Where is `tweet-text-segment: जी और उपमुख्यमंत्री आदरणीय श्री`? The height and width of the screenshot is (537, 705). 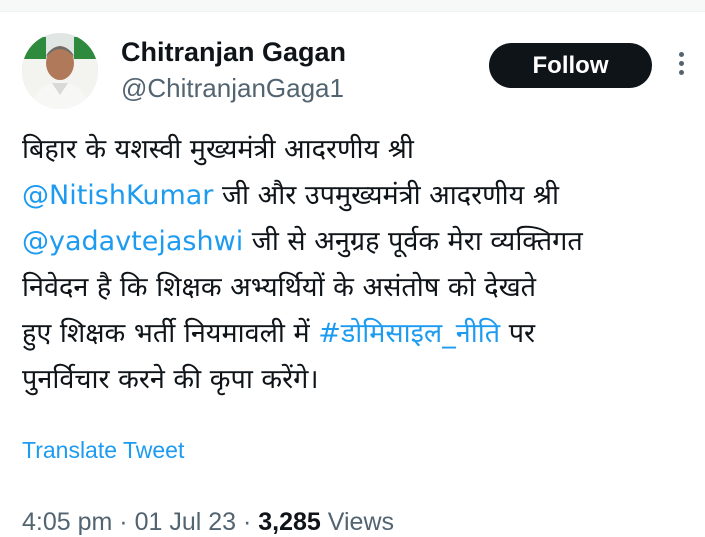 tweet-text-segment: जी और उपमुख्यमंत्री आदरणीय श्री is located at coordinates (386, 195).